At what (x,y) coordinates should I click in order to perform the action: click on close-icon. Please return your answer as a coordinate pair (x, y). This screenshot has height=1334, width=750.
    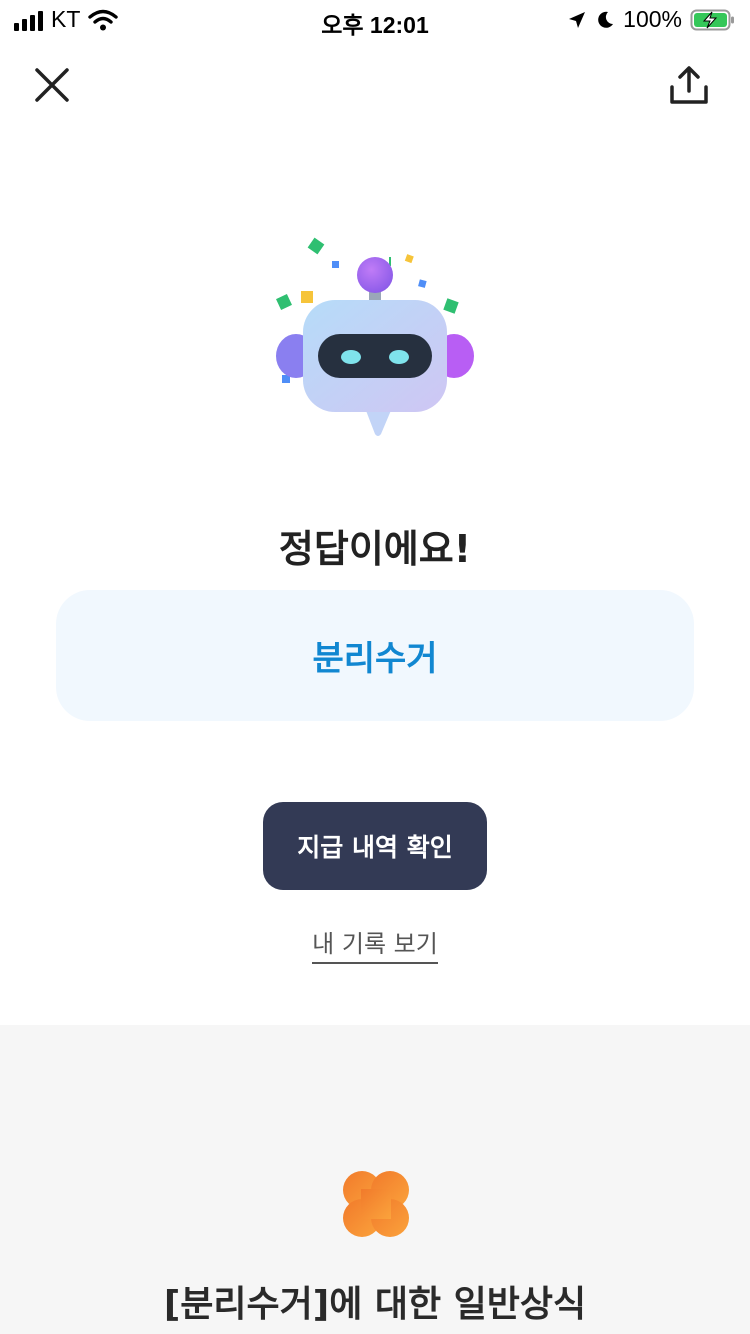
    Looking at the image, I should click on (52, 85).